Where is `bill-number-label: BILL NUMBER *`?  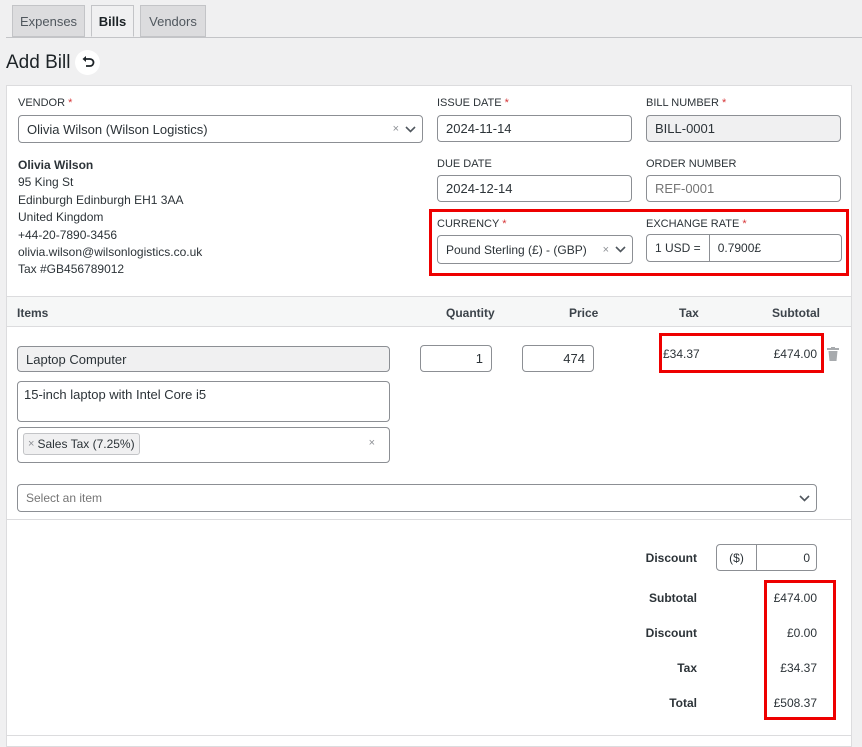
bill-number-label: BILL NUMBER * is located at coordinates (686, 103).